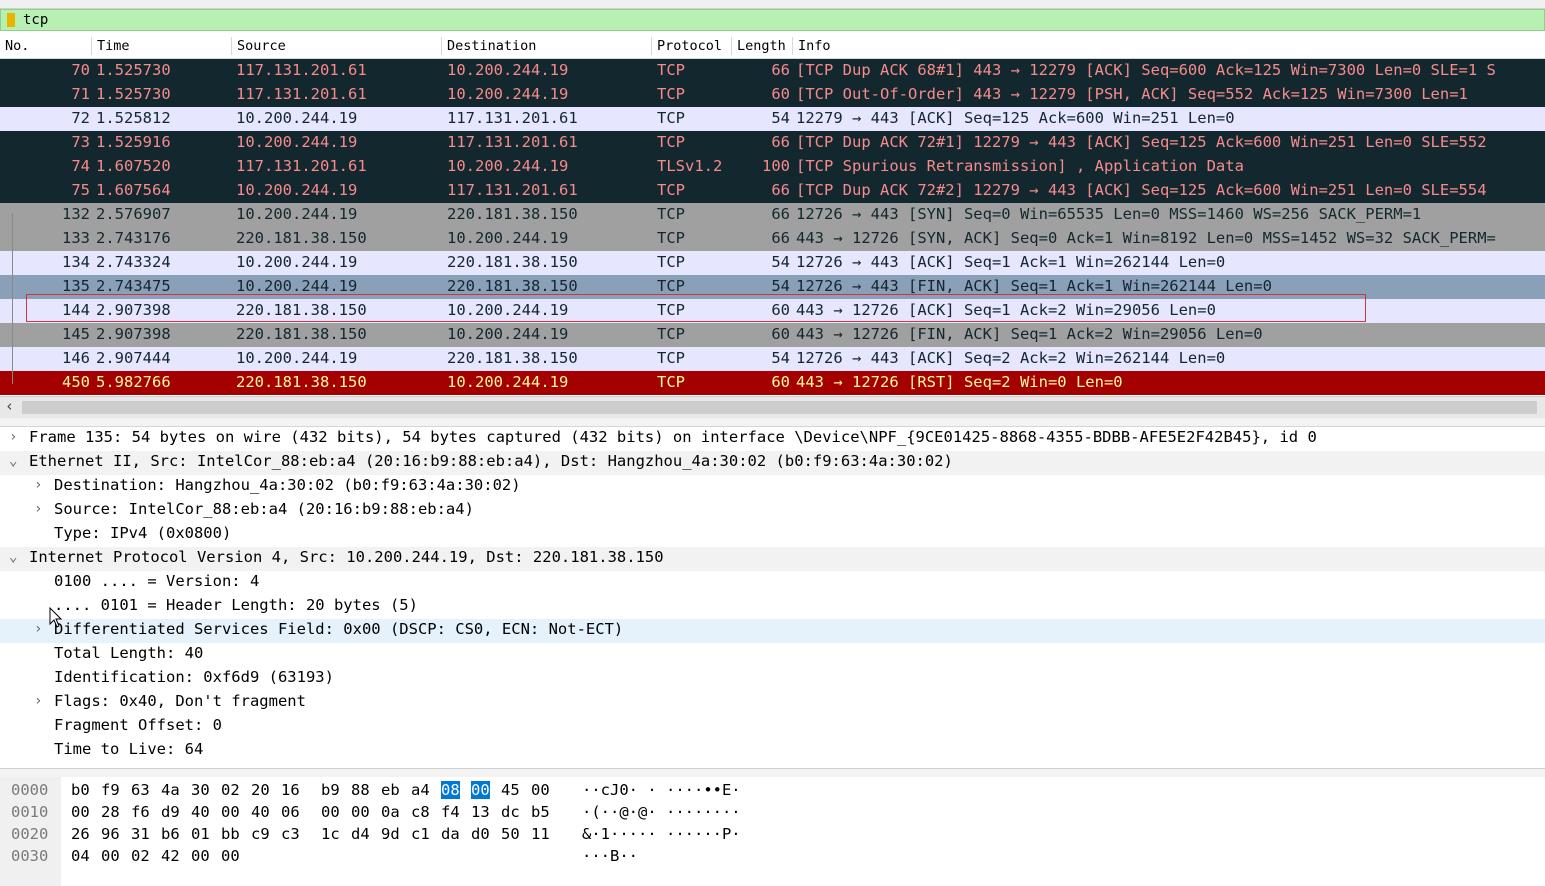 The height and width of the screenshot is (886, 1545). What do you see at coordinates (510, 834) in the screenshot?
I see `hex-byte: 50` at bounding box center [510, 834].